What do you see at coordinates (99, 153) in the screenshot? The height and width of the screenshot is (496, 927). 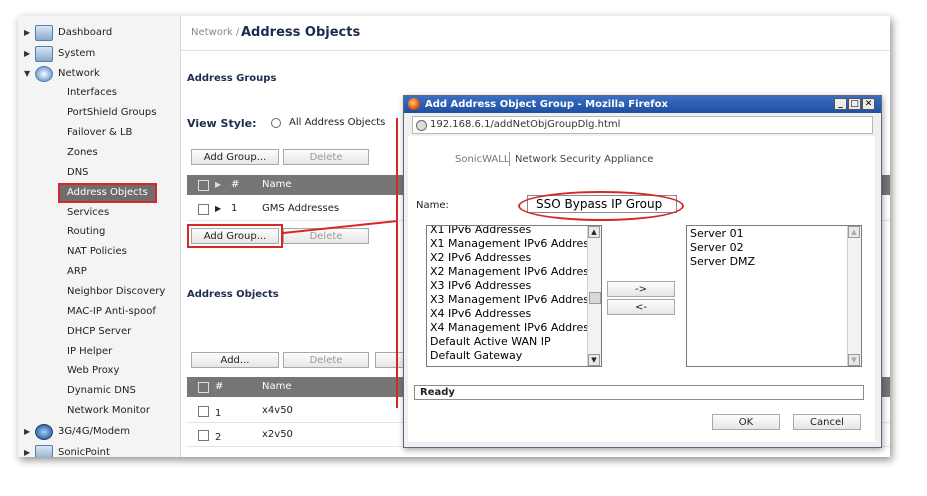 I see `sidebar-item-zones: Zones` at bounding box center [99, 153].